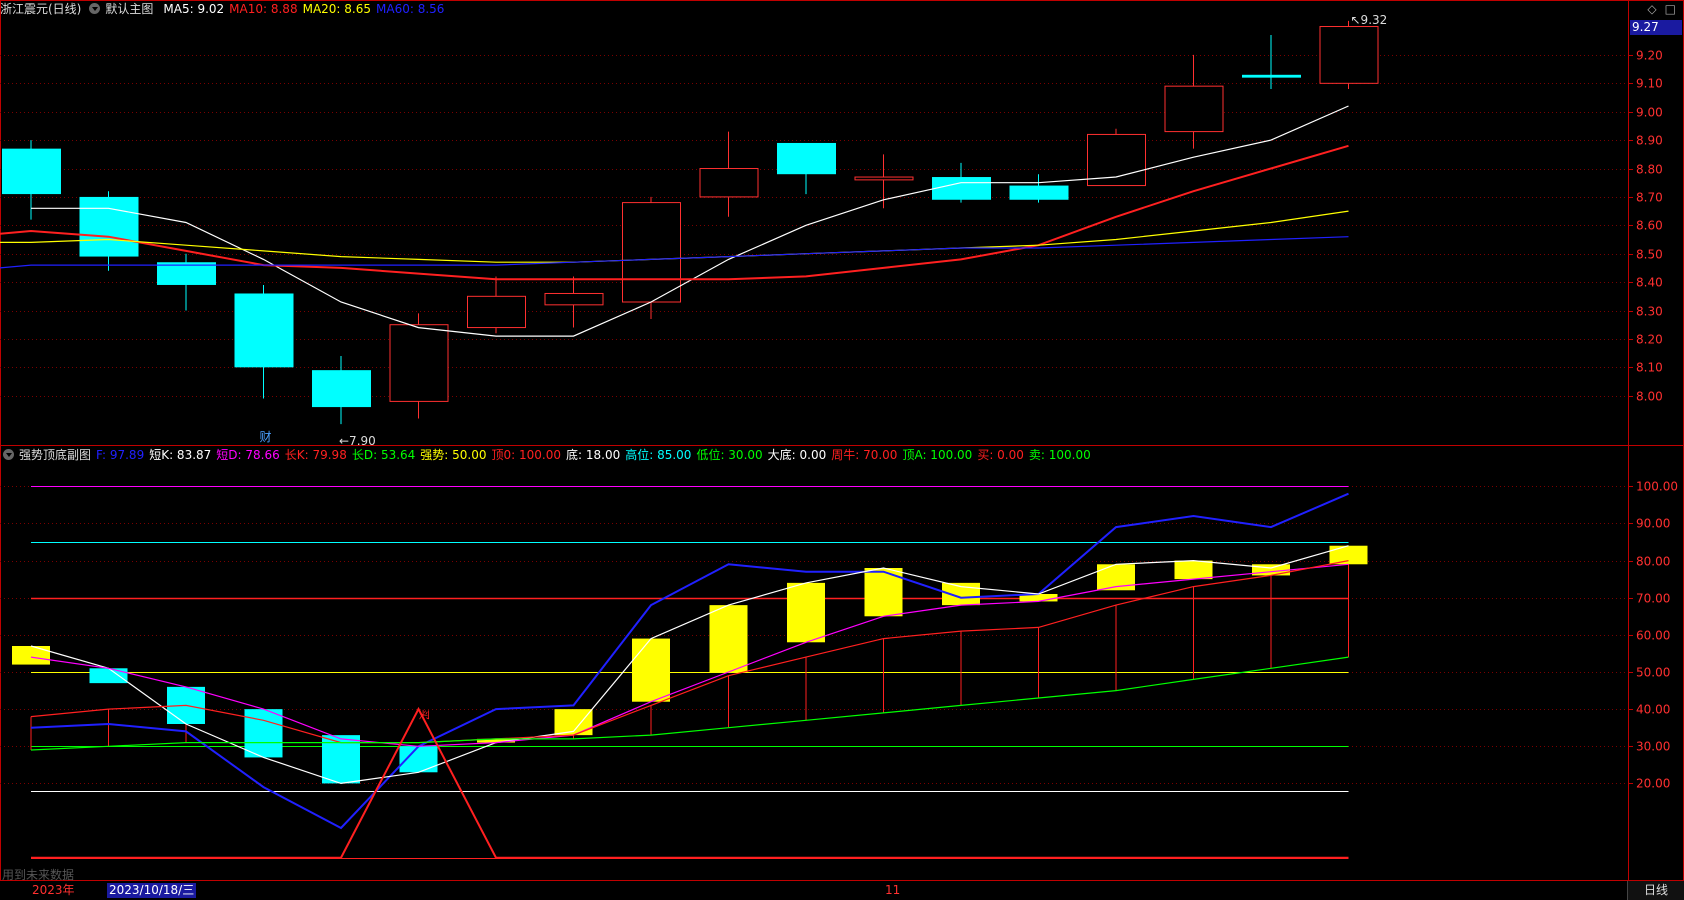 The height and width of the screenshot is (900, 1684). I want to click on sub-axis-tick-label: 50.00, so click(1653, 673).